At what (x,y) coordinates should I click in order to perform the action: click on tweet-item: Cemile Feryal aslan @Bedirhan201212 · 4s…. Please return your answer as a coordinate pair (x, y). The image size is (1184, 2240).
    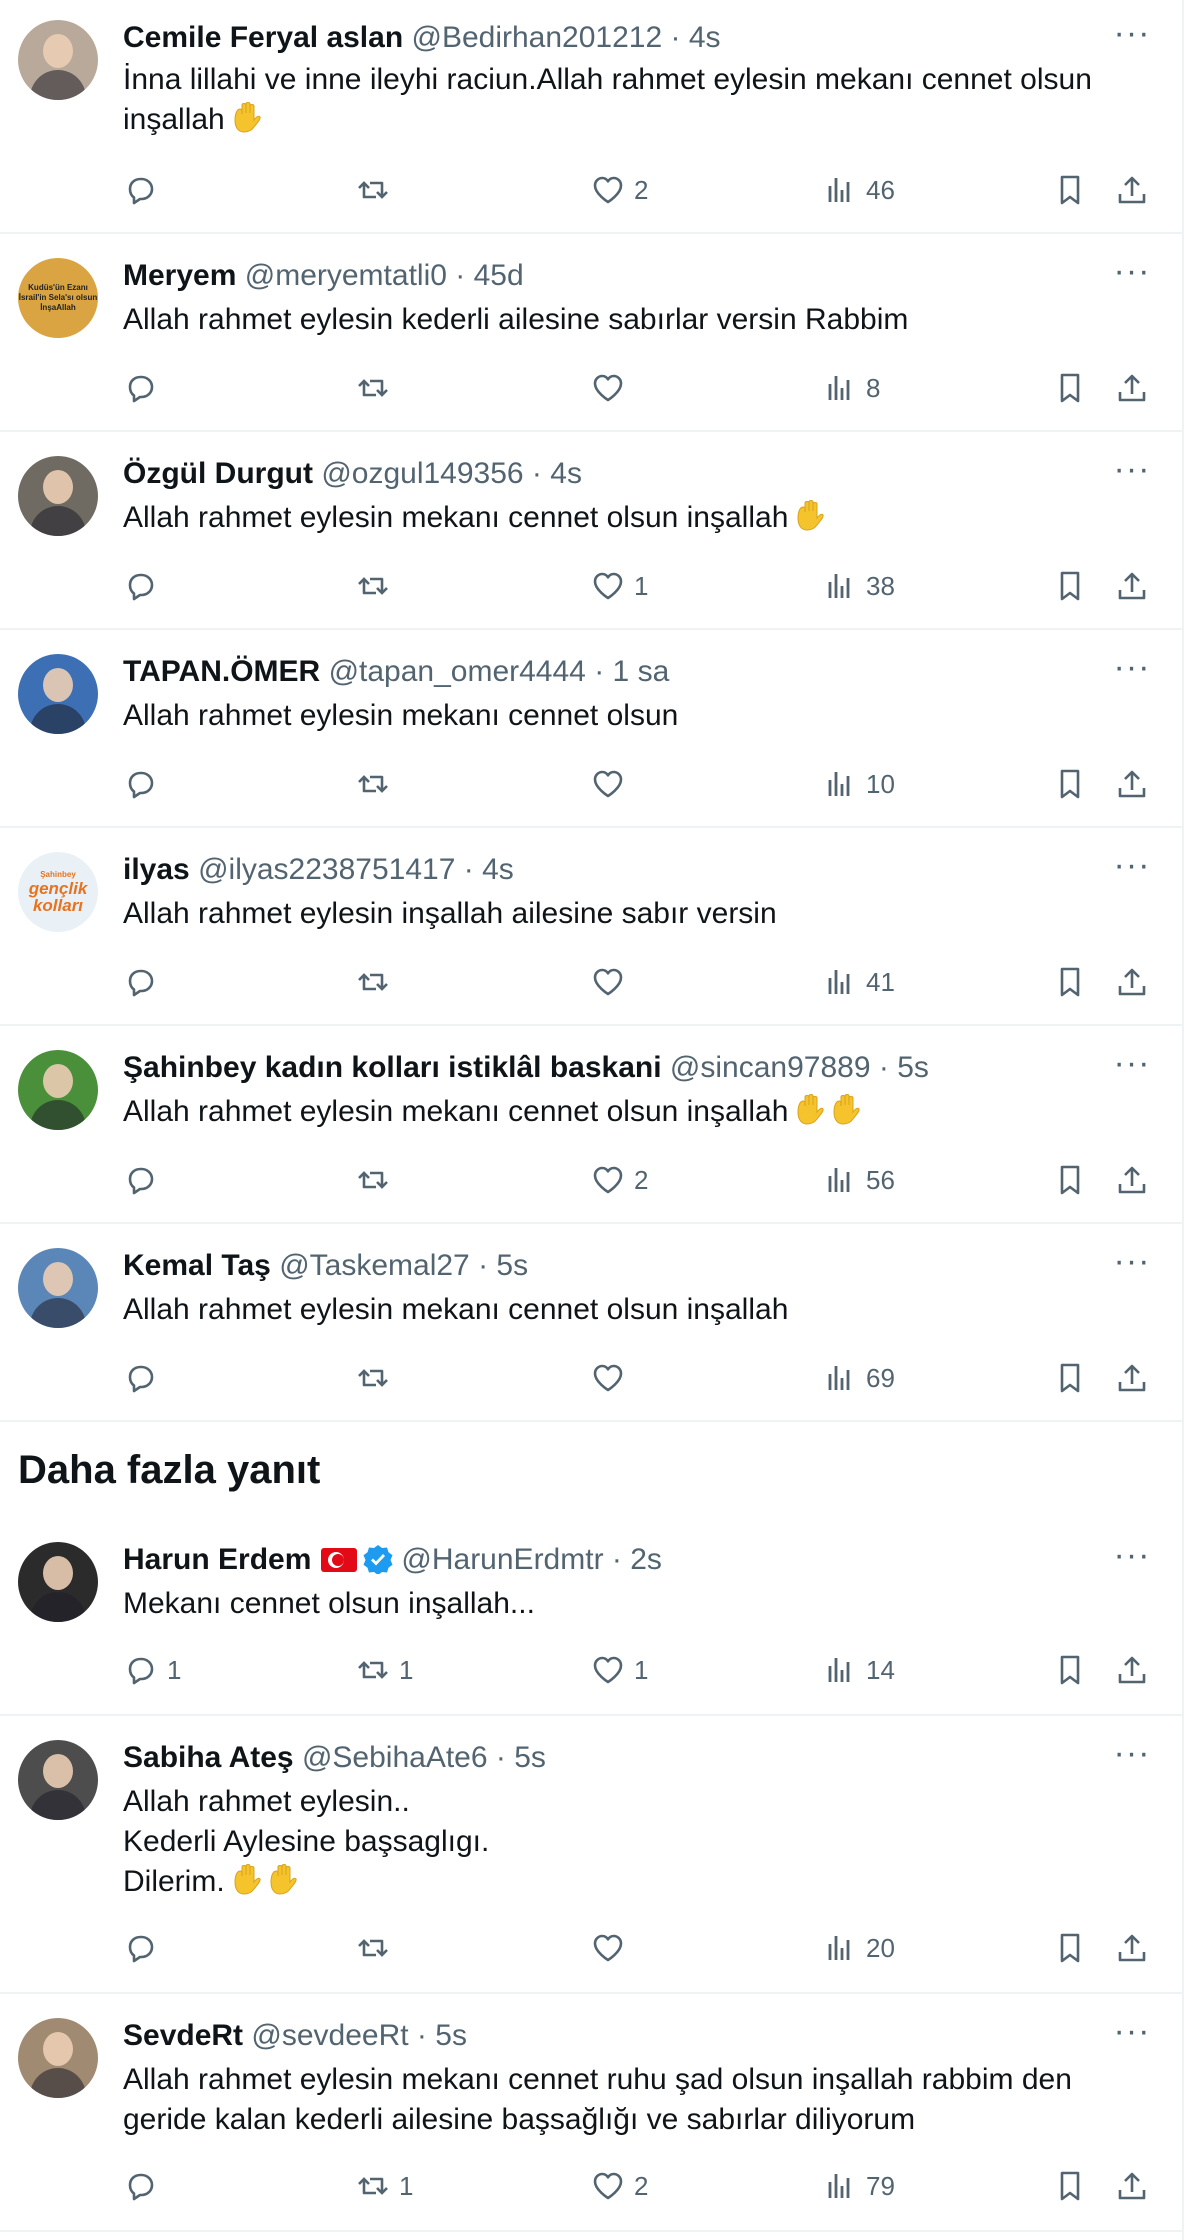
    Looking at the image, I should click on (591, 117).